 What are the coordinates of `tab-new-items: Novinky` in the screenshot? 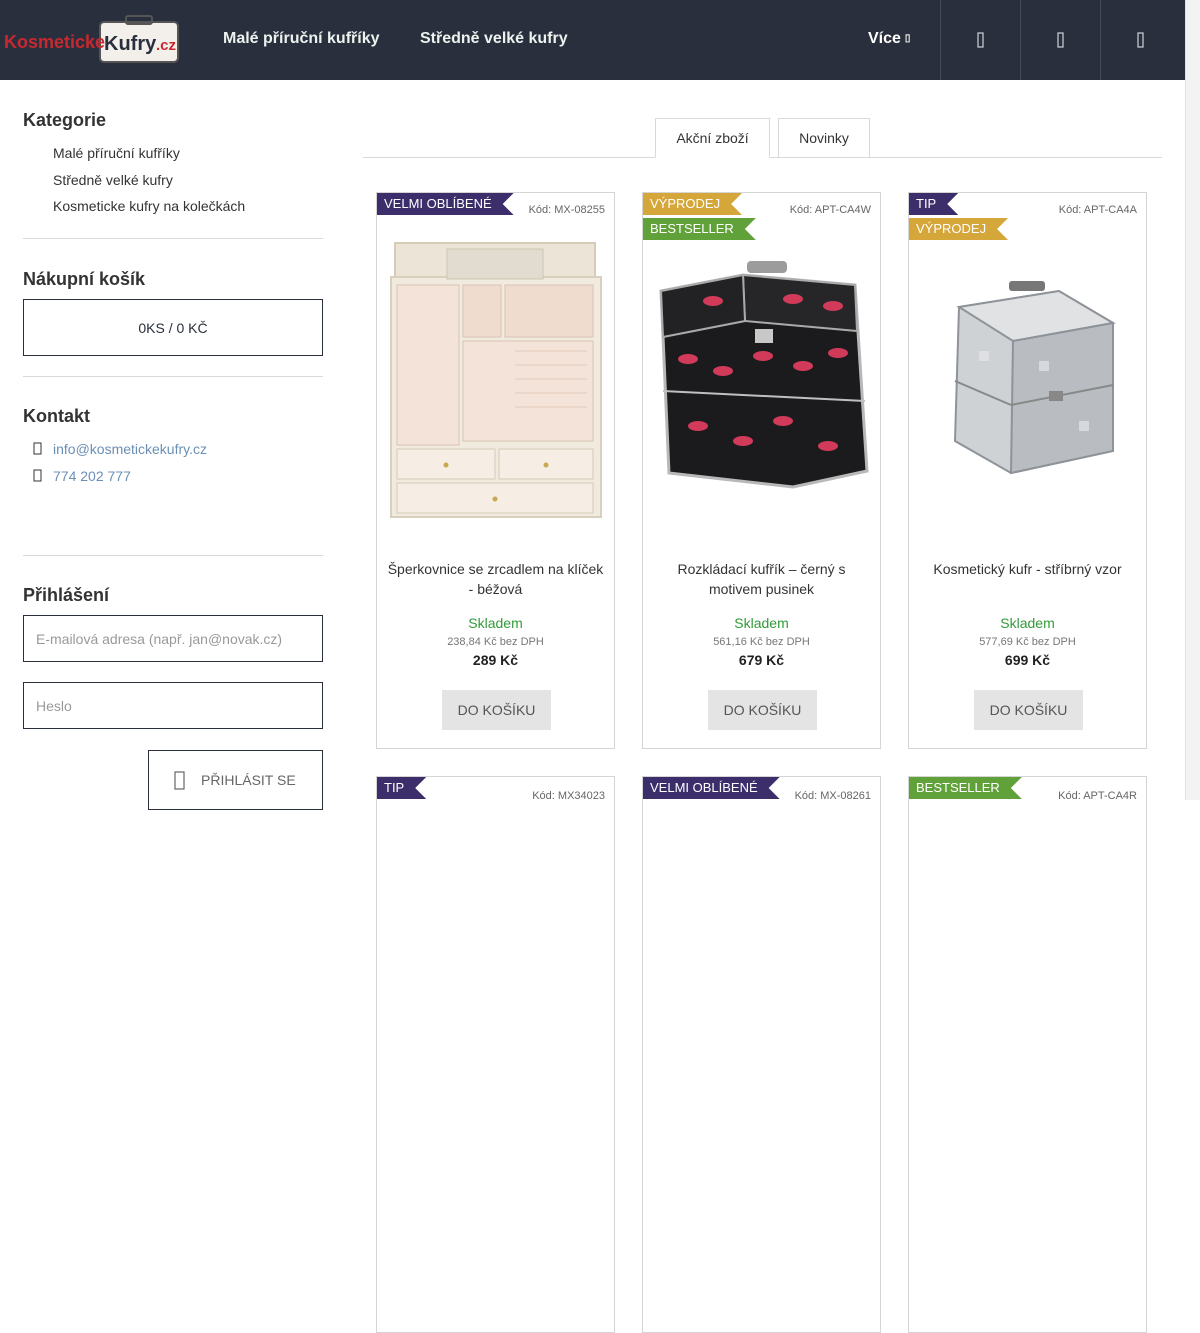 It's located at (824, 138).